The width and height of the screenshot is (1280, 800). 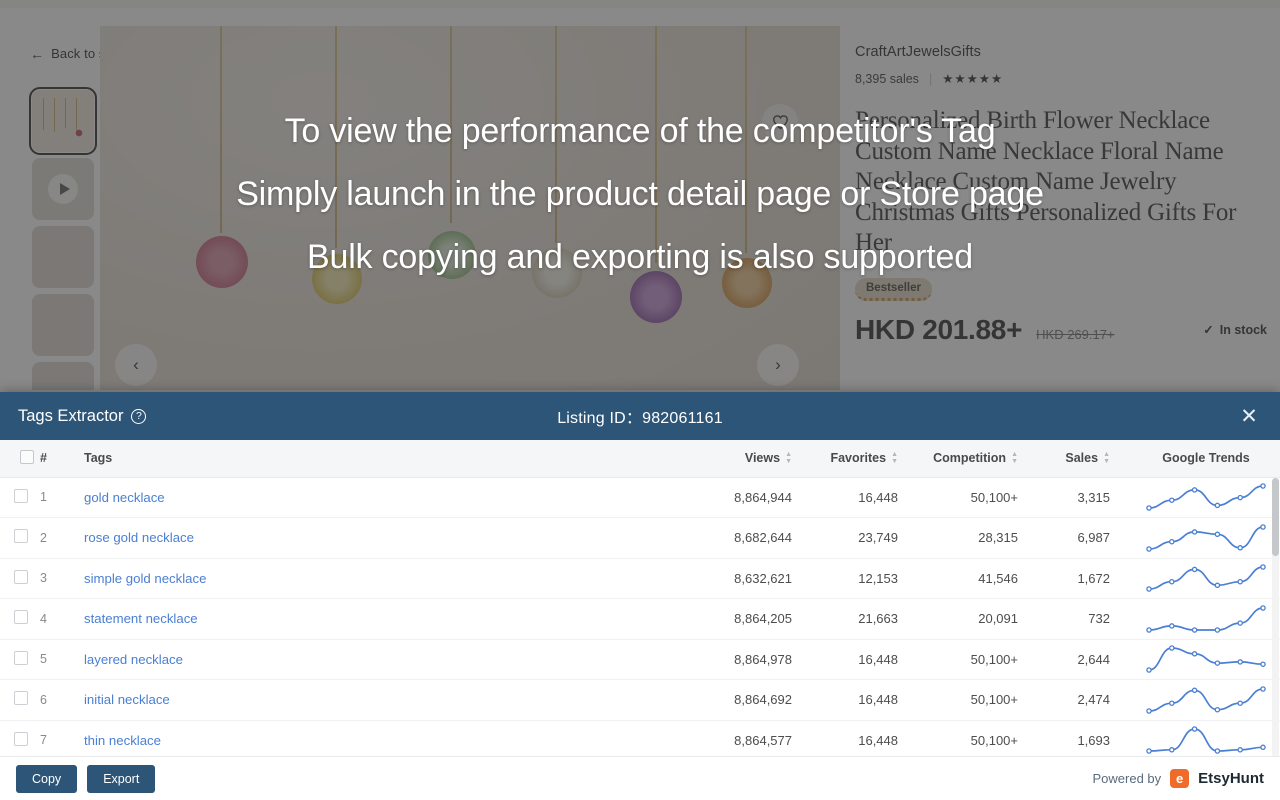 I want to click on column-google-trends-label: Google Trends, so click(x=1206, y=458).